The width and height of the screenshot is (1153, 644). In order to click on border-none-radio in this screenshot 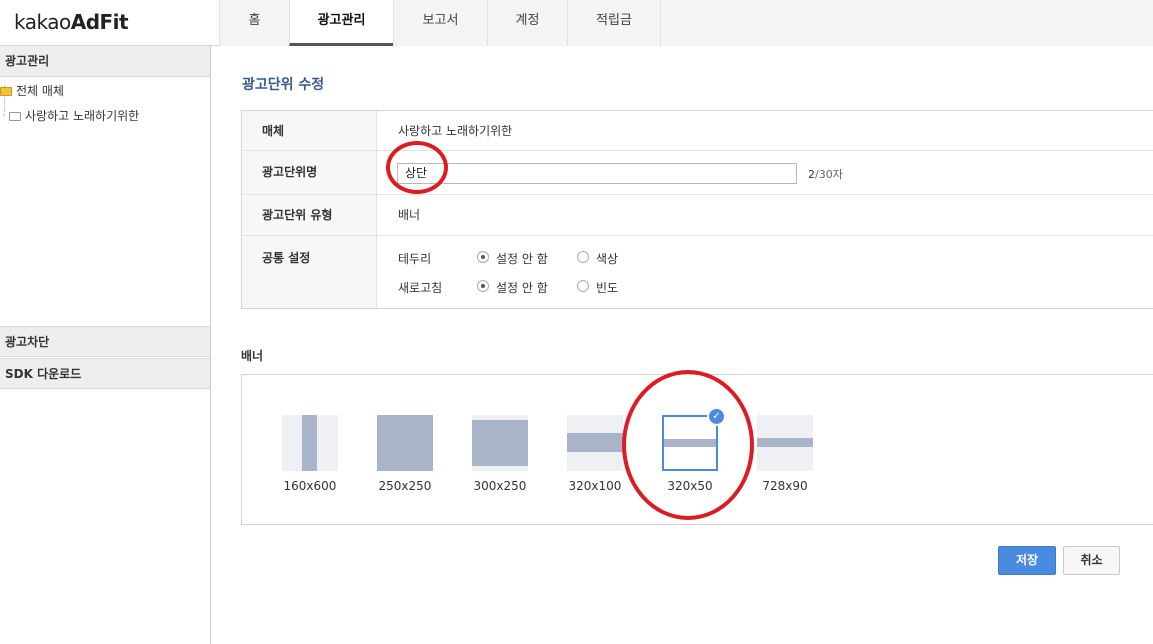, I will do `click(483, 257)`.